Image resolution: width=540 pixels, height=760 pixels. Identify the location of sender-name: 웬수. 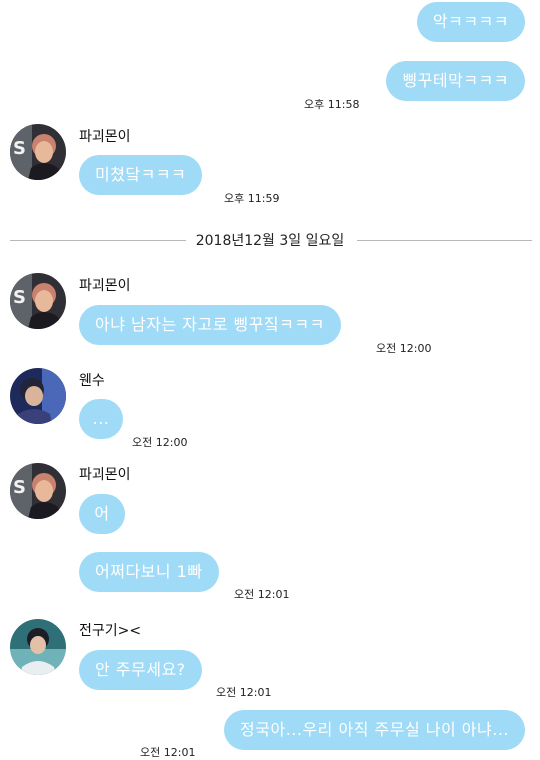
(92, 381).